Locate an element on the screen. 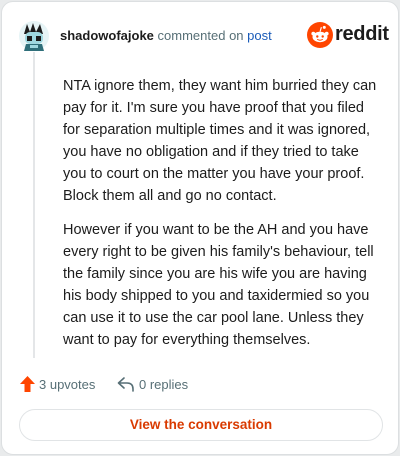 Image resolution: width=400 pixels, height=456 pixels. reddit-logo-icon is located at coordinates (320, 35).